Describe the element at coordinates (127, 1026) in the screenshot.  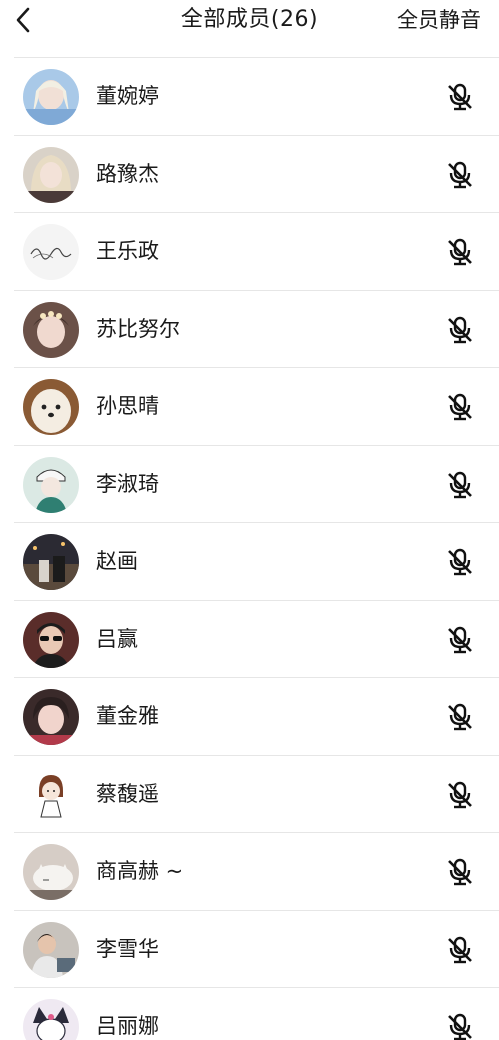
I see `member-name: 吕丽娜` at that location.